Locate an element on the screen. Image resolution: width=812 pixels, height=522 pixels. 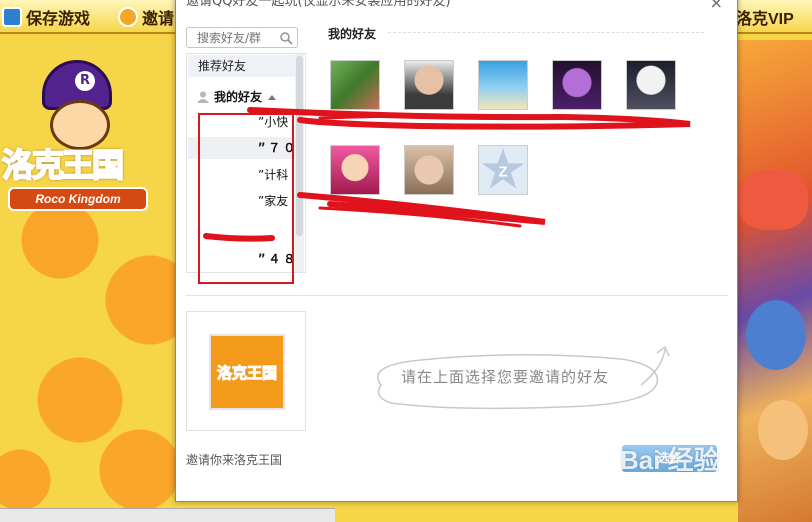
friend-list-scrollbar is located at coordinates (299, 163).